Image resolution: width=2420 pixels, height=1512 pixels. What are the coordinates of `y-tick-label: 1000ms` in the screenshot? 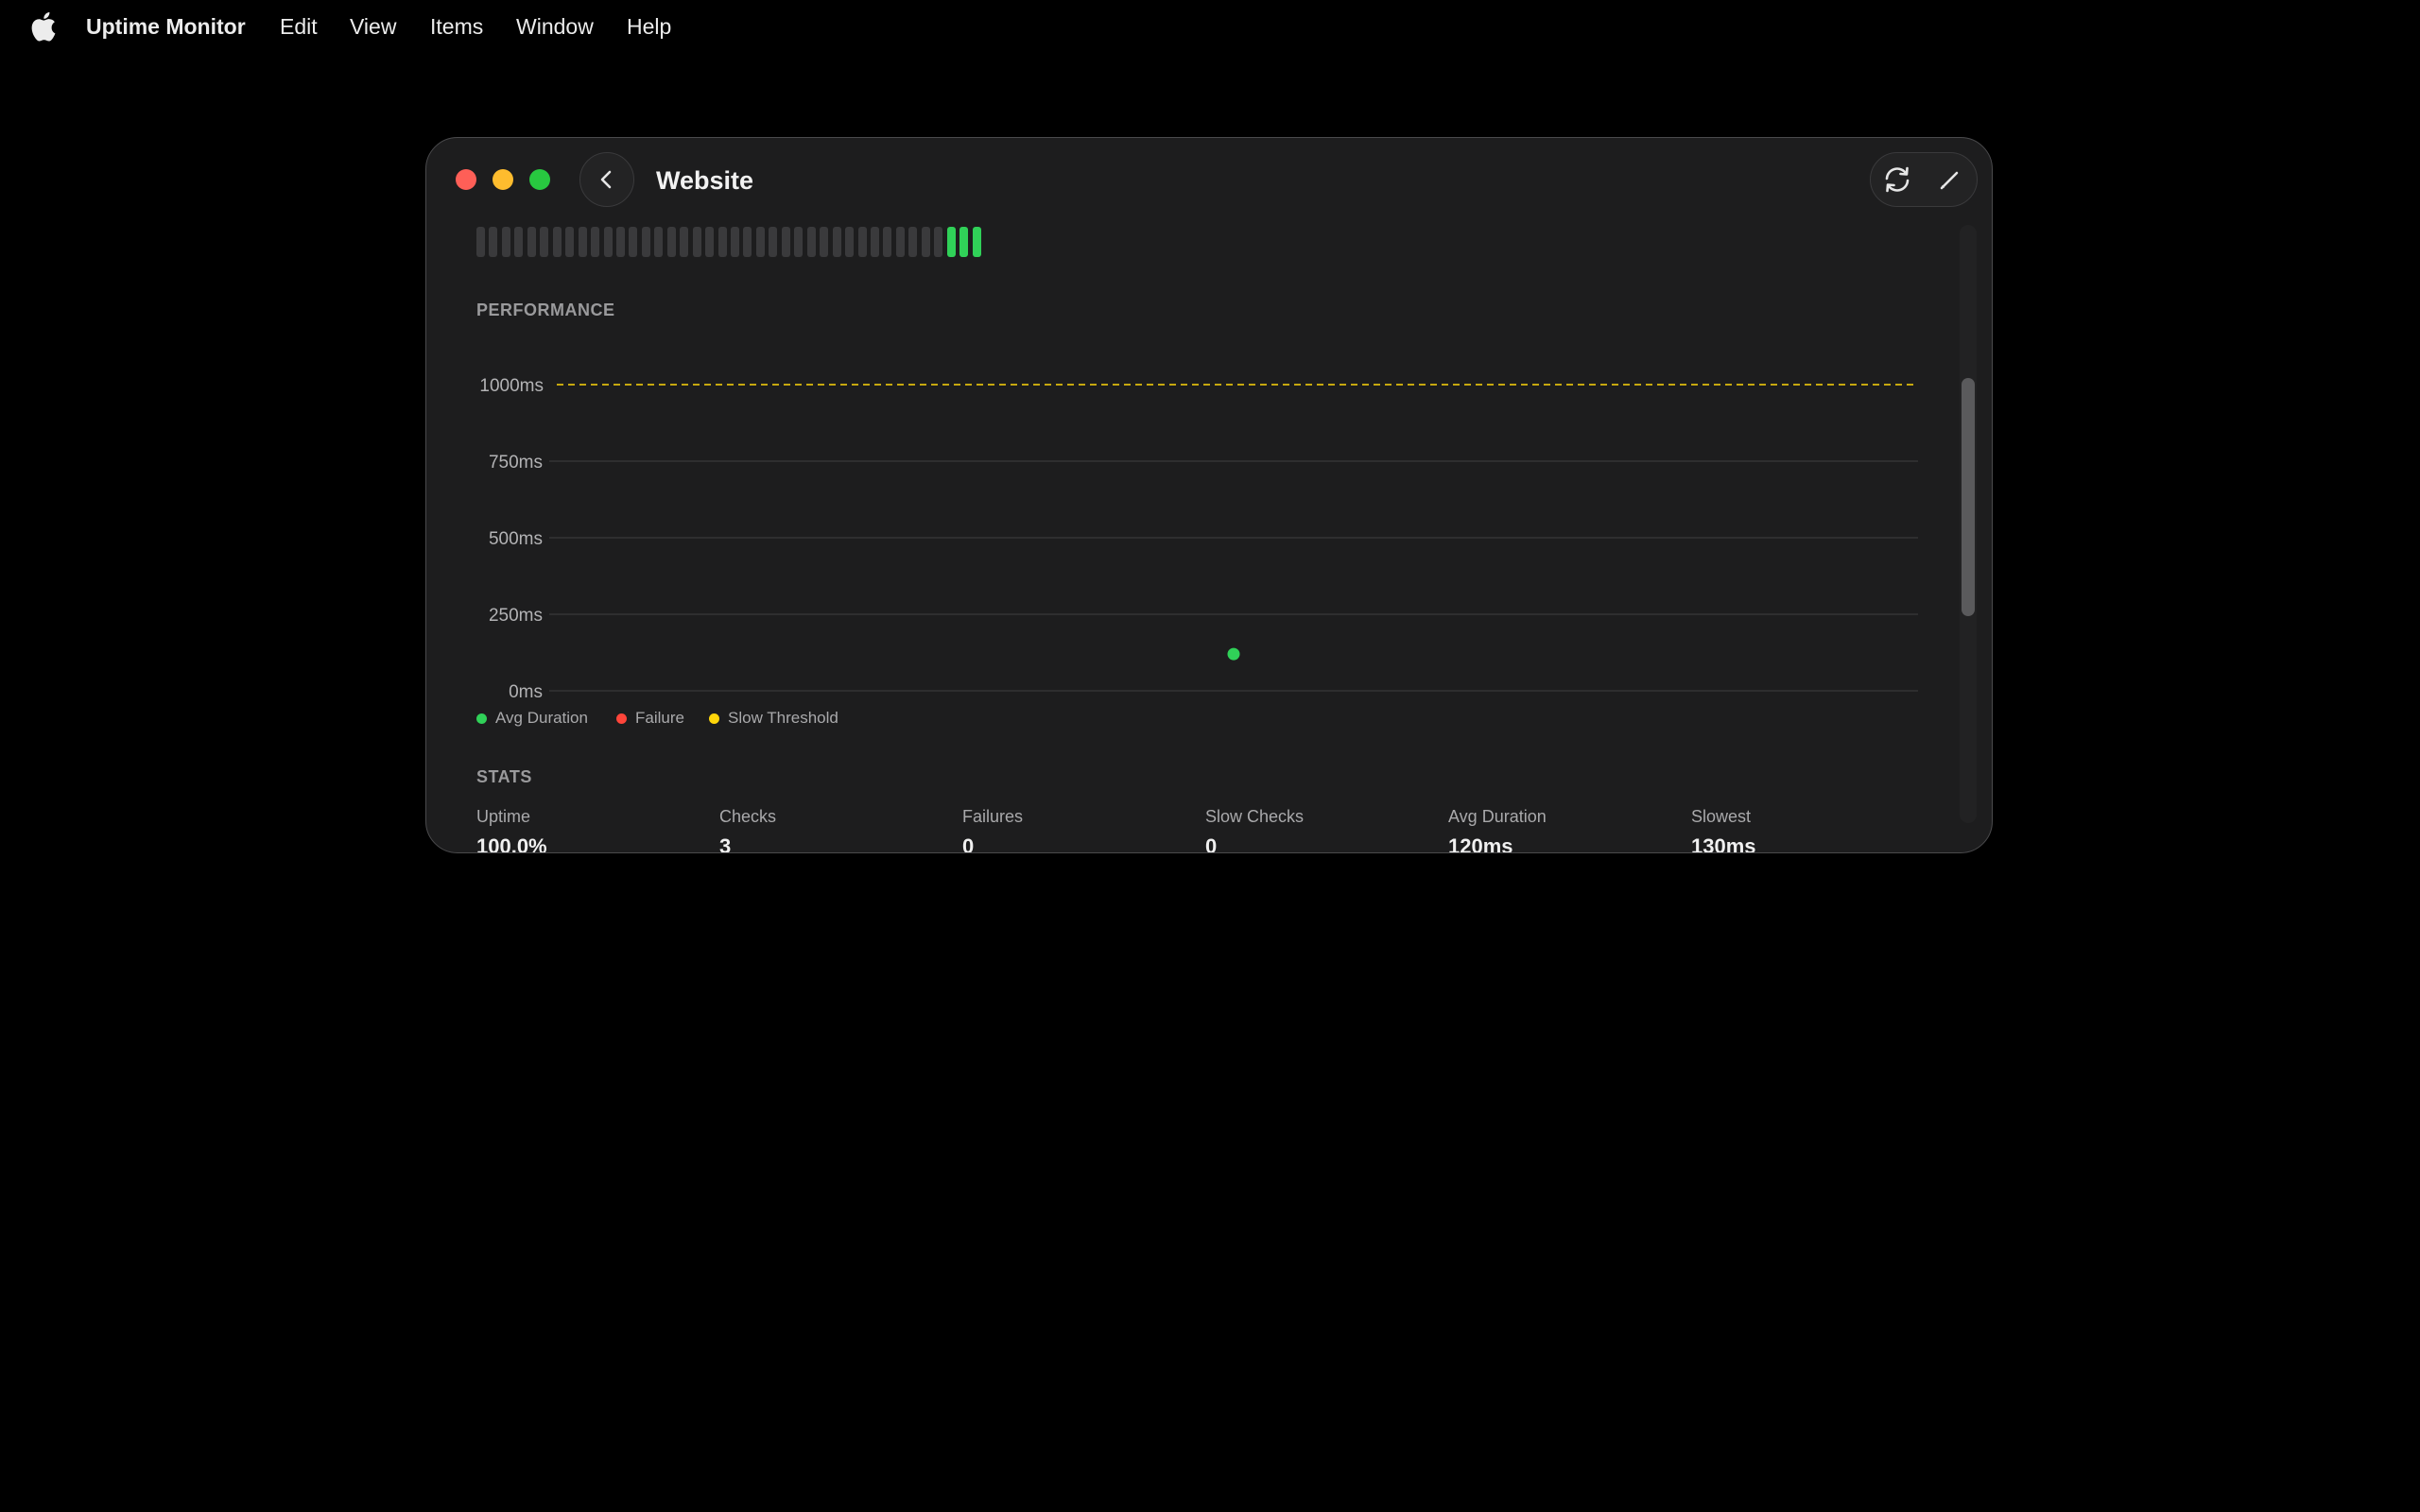 It's located at (512, 386).